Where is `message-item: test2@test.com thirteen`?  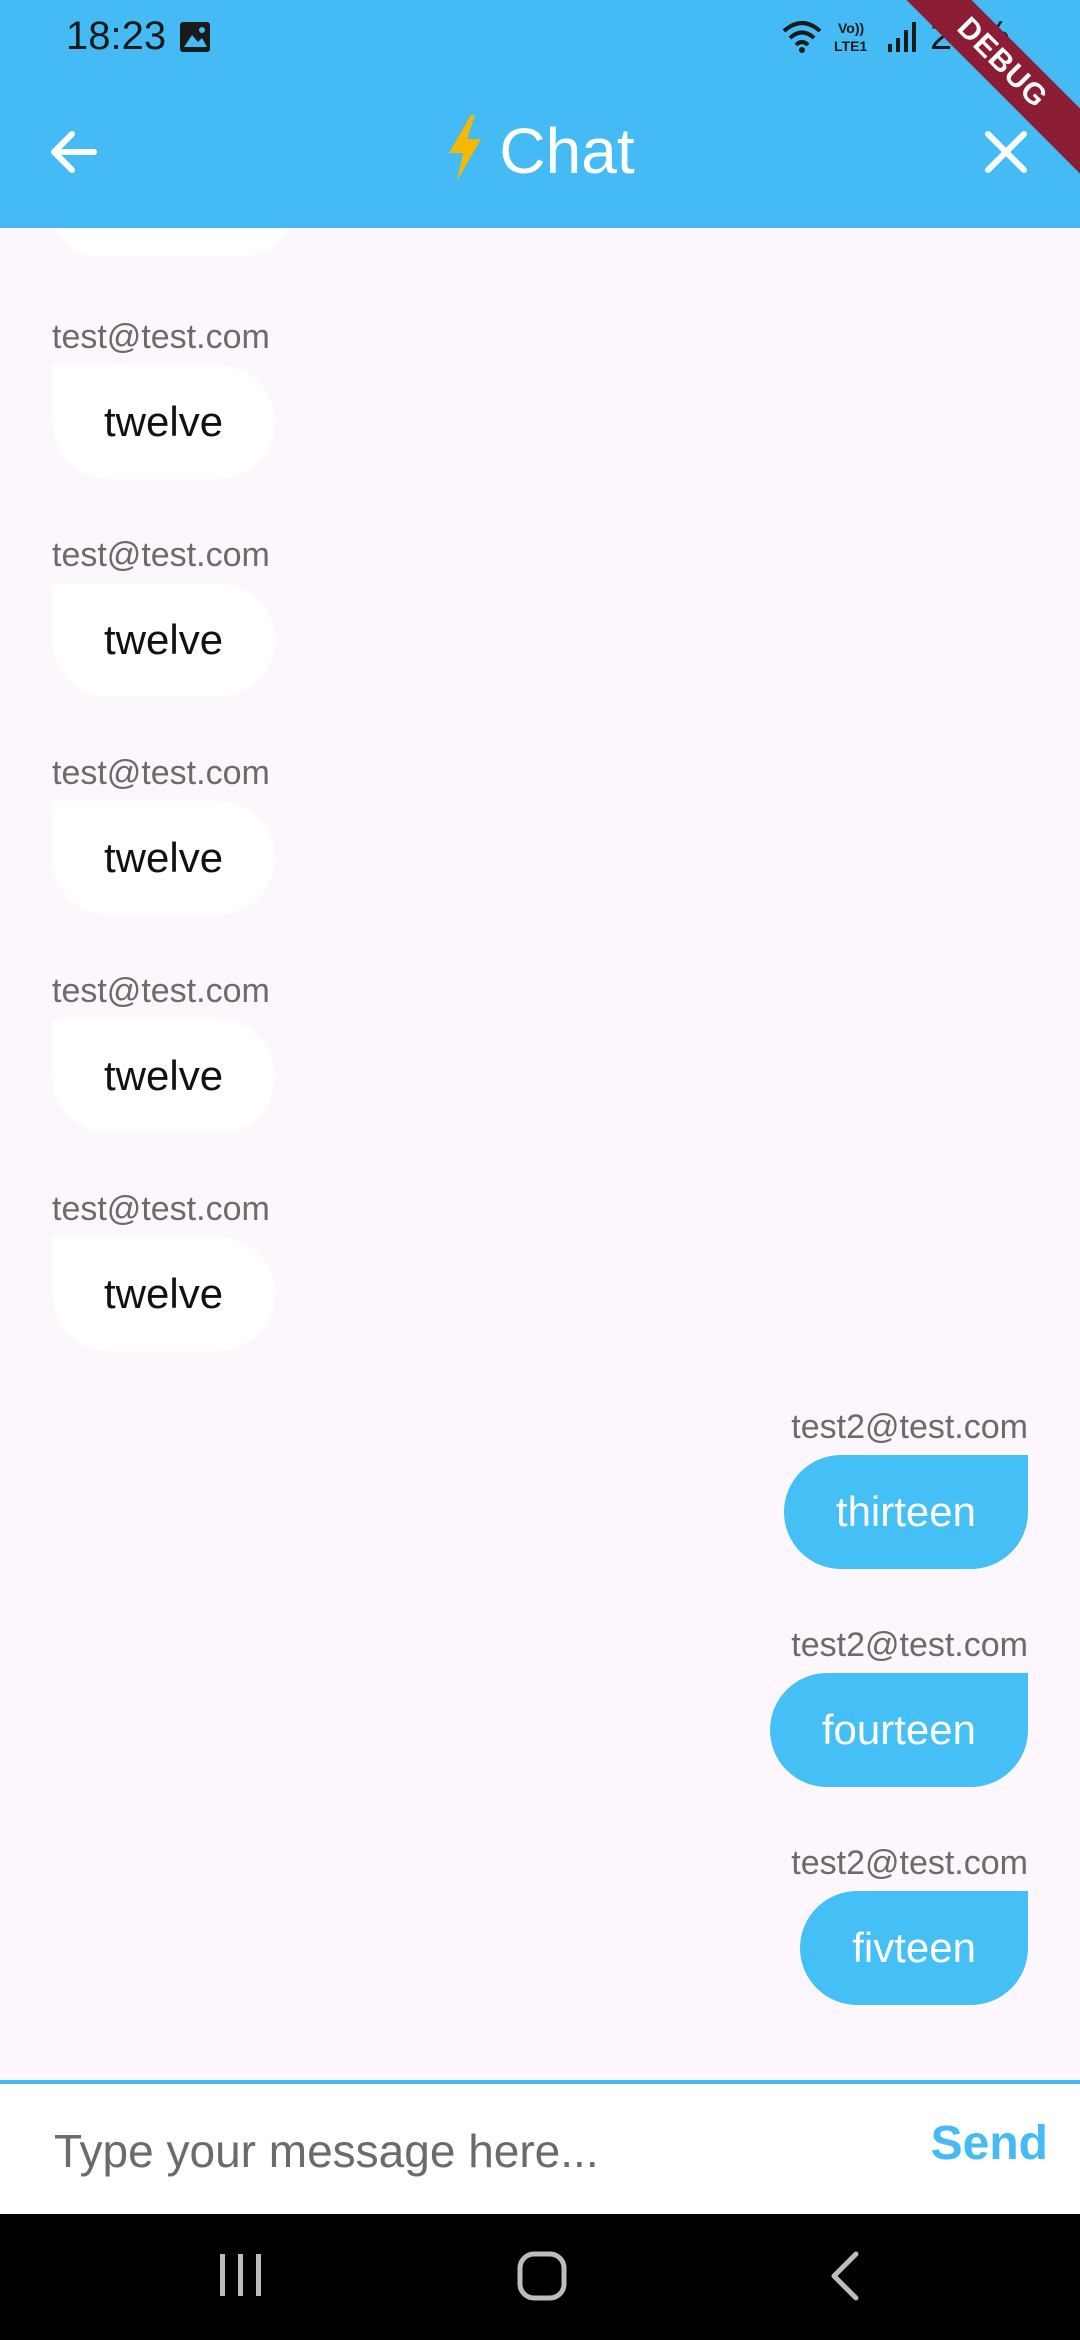 message-item: test2@test.com thirteen is located at coordinates (905, 1488).